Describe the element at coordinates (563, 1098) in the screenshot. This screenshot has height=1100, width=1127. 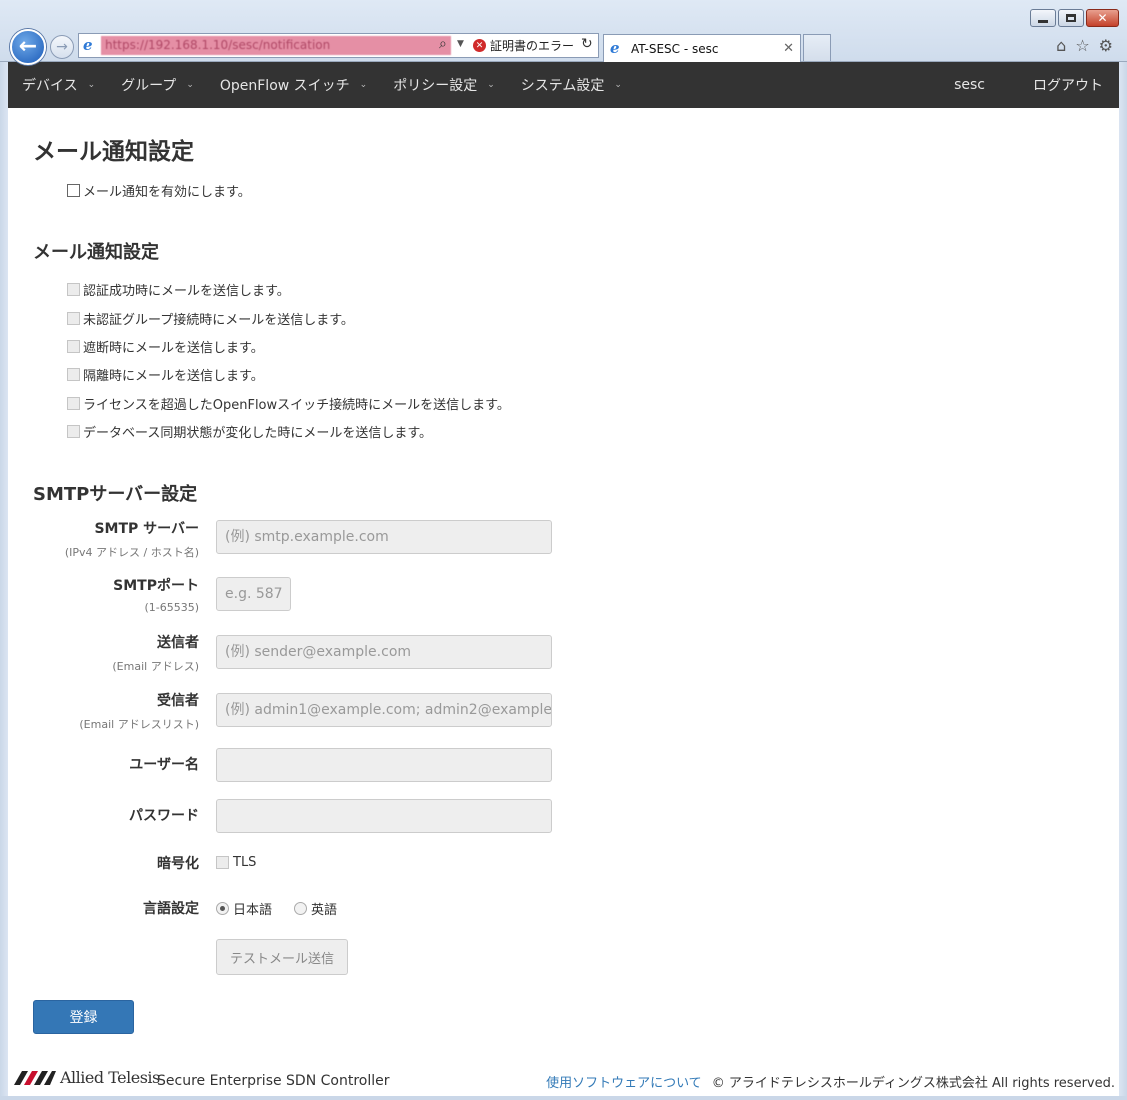
I see `window-frame-bottom` at that location.